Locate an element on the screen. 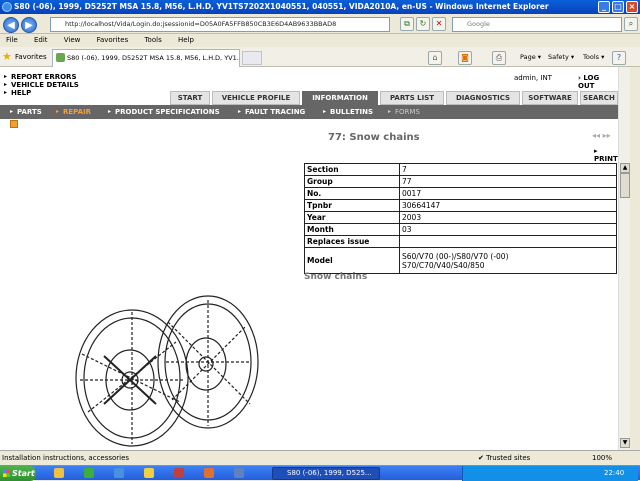 The image size is (640, 481). info-label: No. is located at coordinates (352, 193).